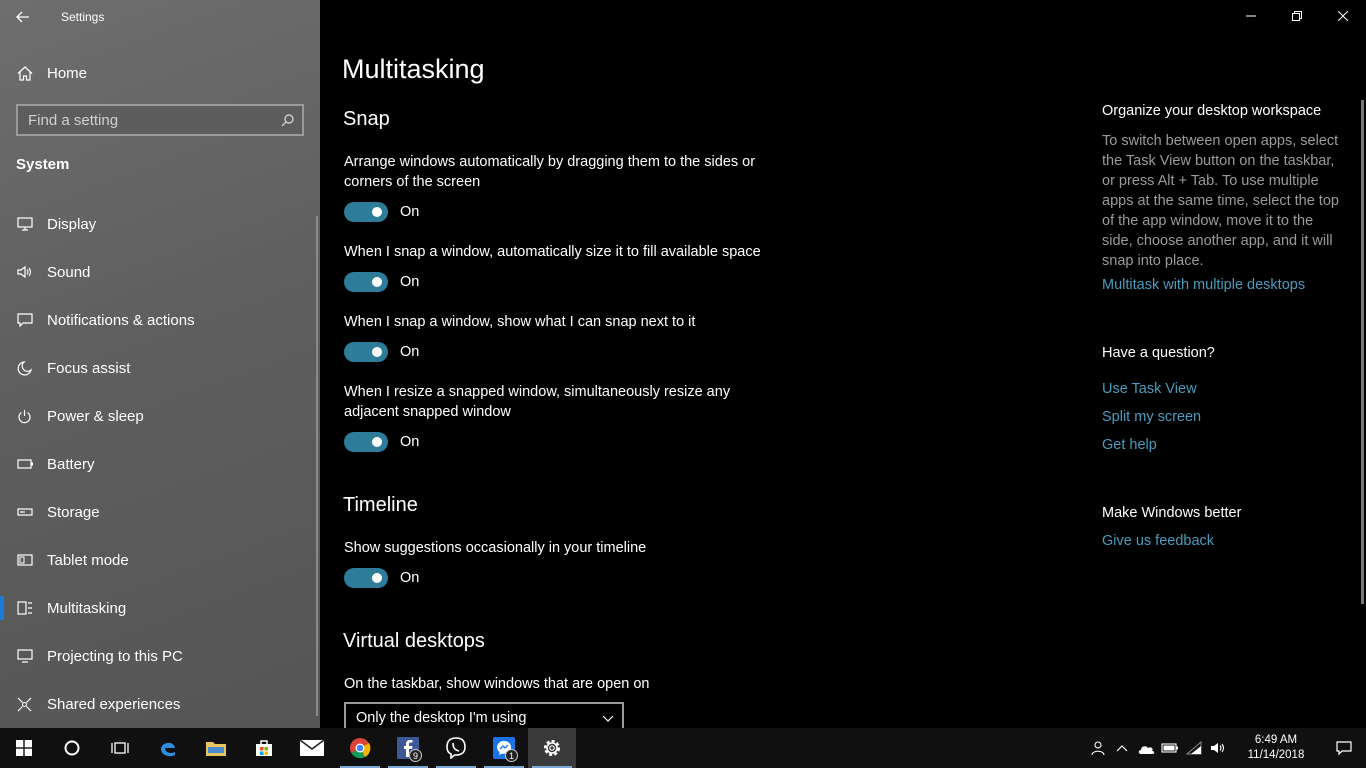  Describe the element at coordinates (160, 512) in the screenshot. I see `sidebar-item-storage: Storage` at that location.